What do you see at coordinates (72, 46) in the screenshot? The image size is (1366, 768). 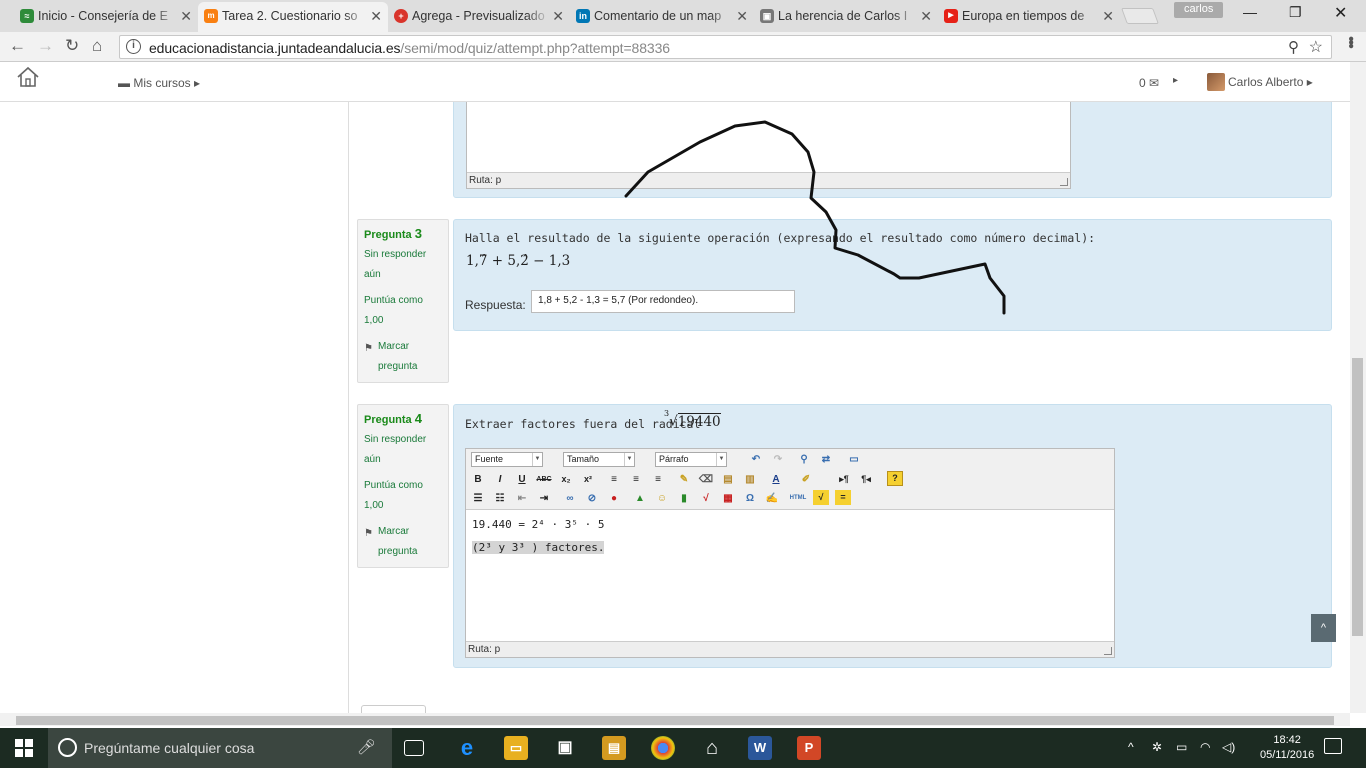 I see `reload-icon: ↻` at bounding box center [72, 46].